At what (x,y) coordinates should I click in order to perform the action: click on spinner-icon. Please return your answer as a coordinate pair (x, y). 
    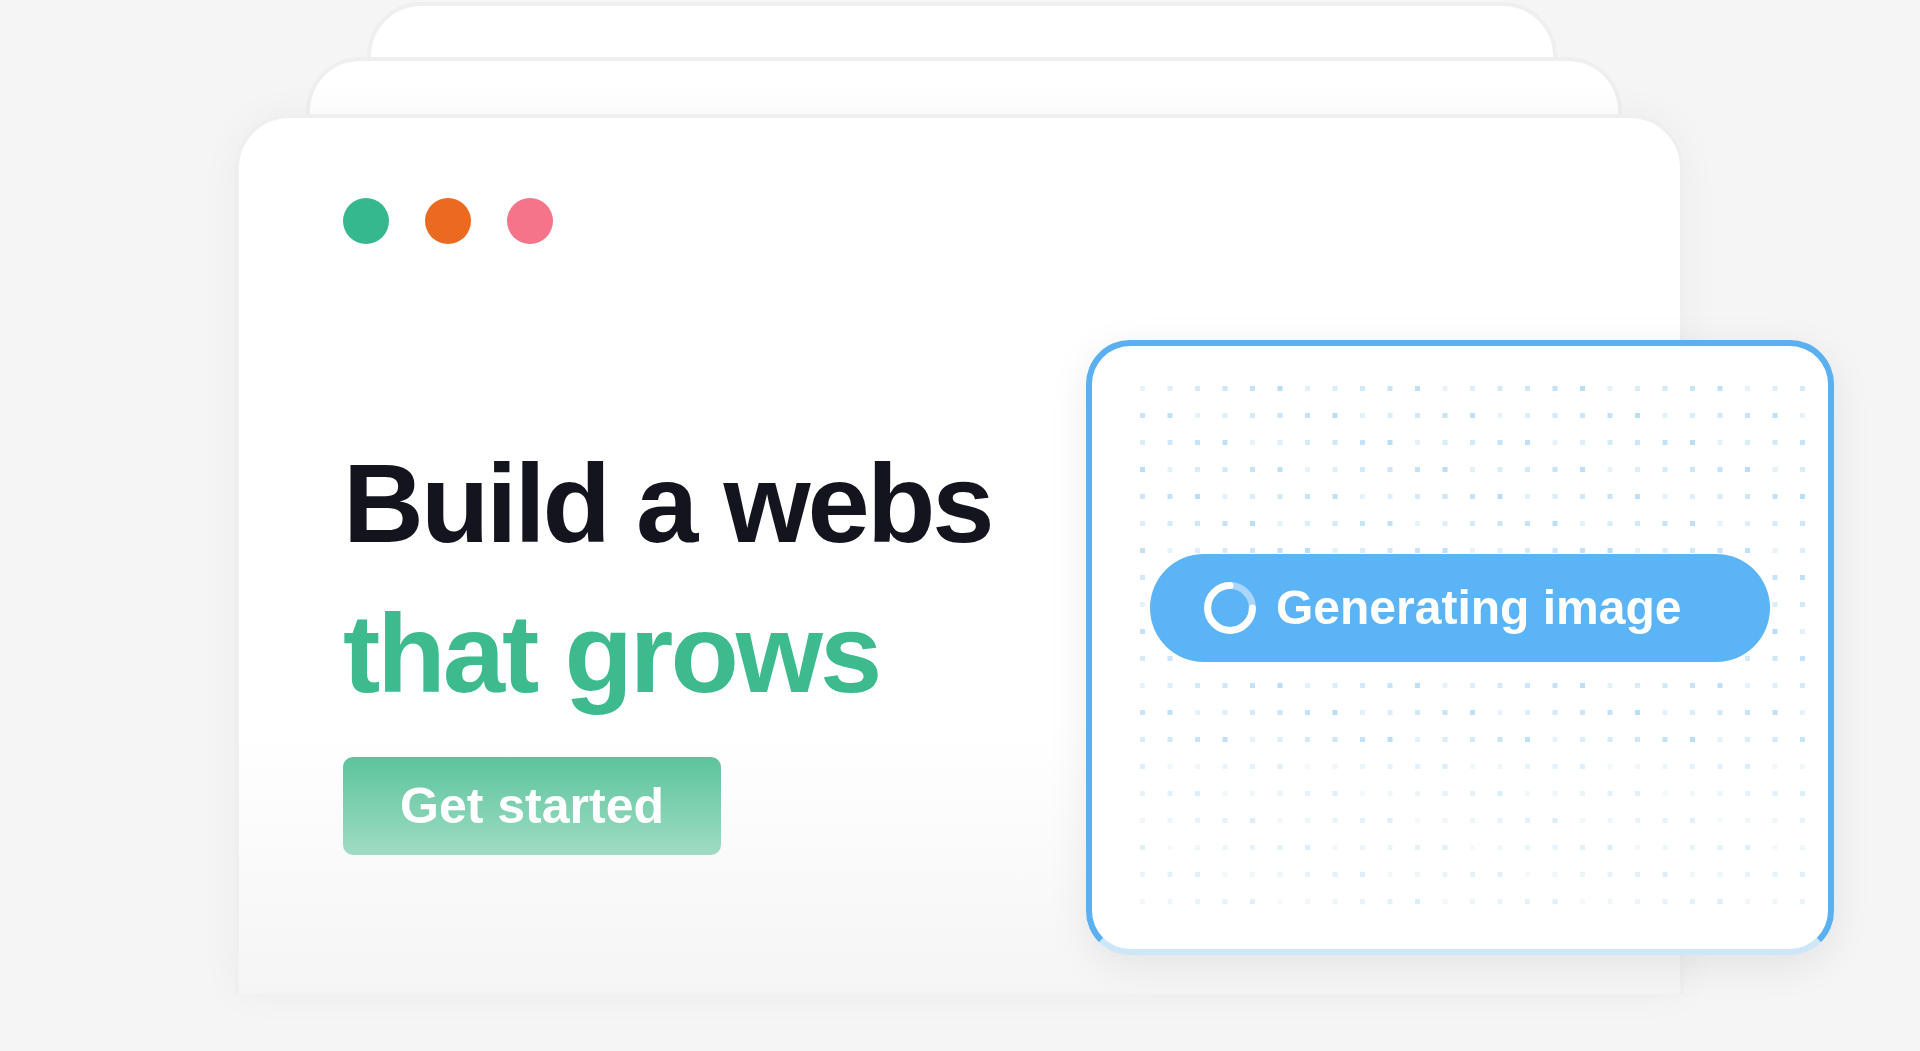
    Looking at the image, I should click on (1230, 607).